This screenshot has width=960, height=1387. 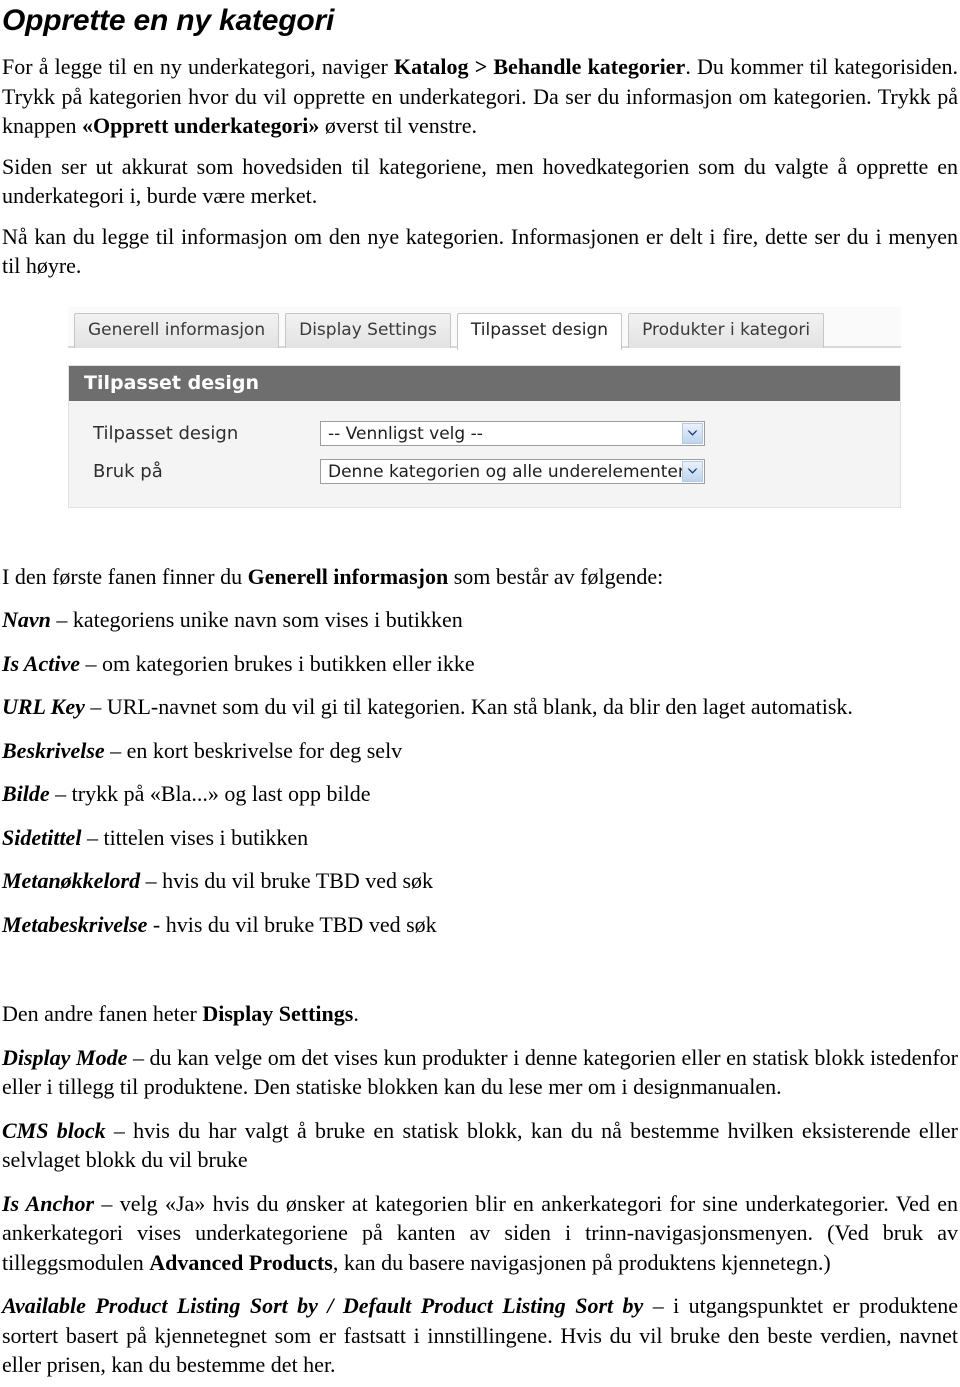 What do you see at coordinates (480, 1014) in the screenshot?
I see `paragraph-second-tab: Den andre fanen heter Display Settings.` at bounding box center [480, 1014].